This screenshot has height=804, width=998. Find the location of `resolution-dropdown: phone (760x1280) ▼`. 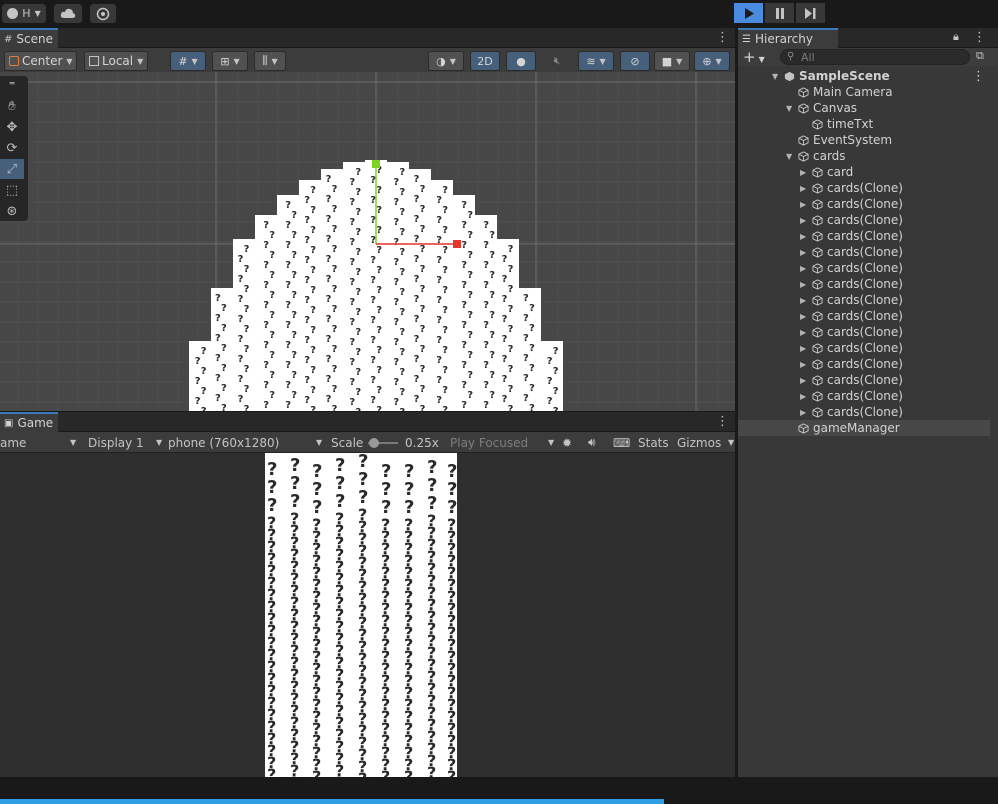

resolution-dropdown: phone (760x1280) ▼ is located at coordinates (246, 442).